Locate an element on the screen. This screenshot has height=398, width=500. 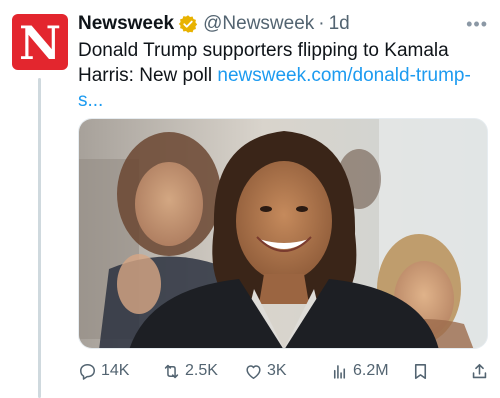
bookmark-icon is located at coordinates (420, 371).